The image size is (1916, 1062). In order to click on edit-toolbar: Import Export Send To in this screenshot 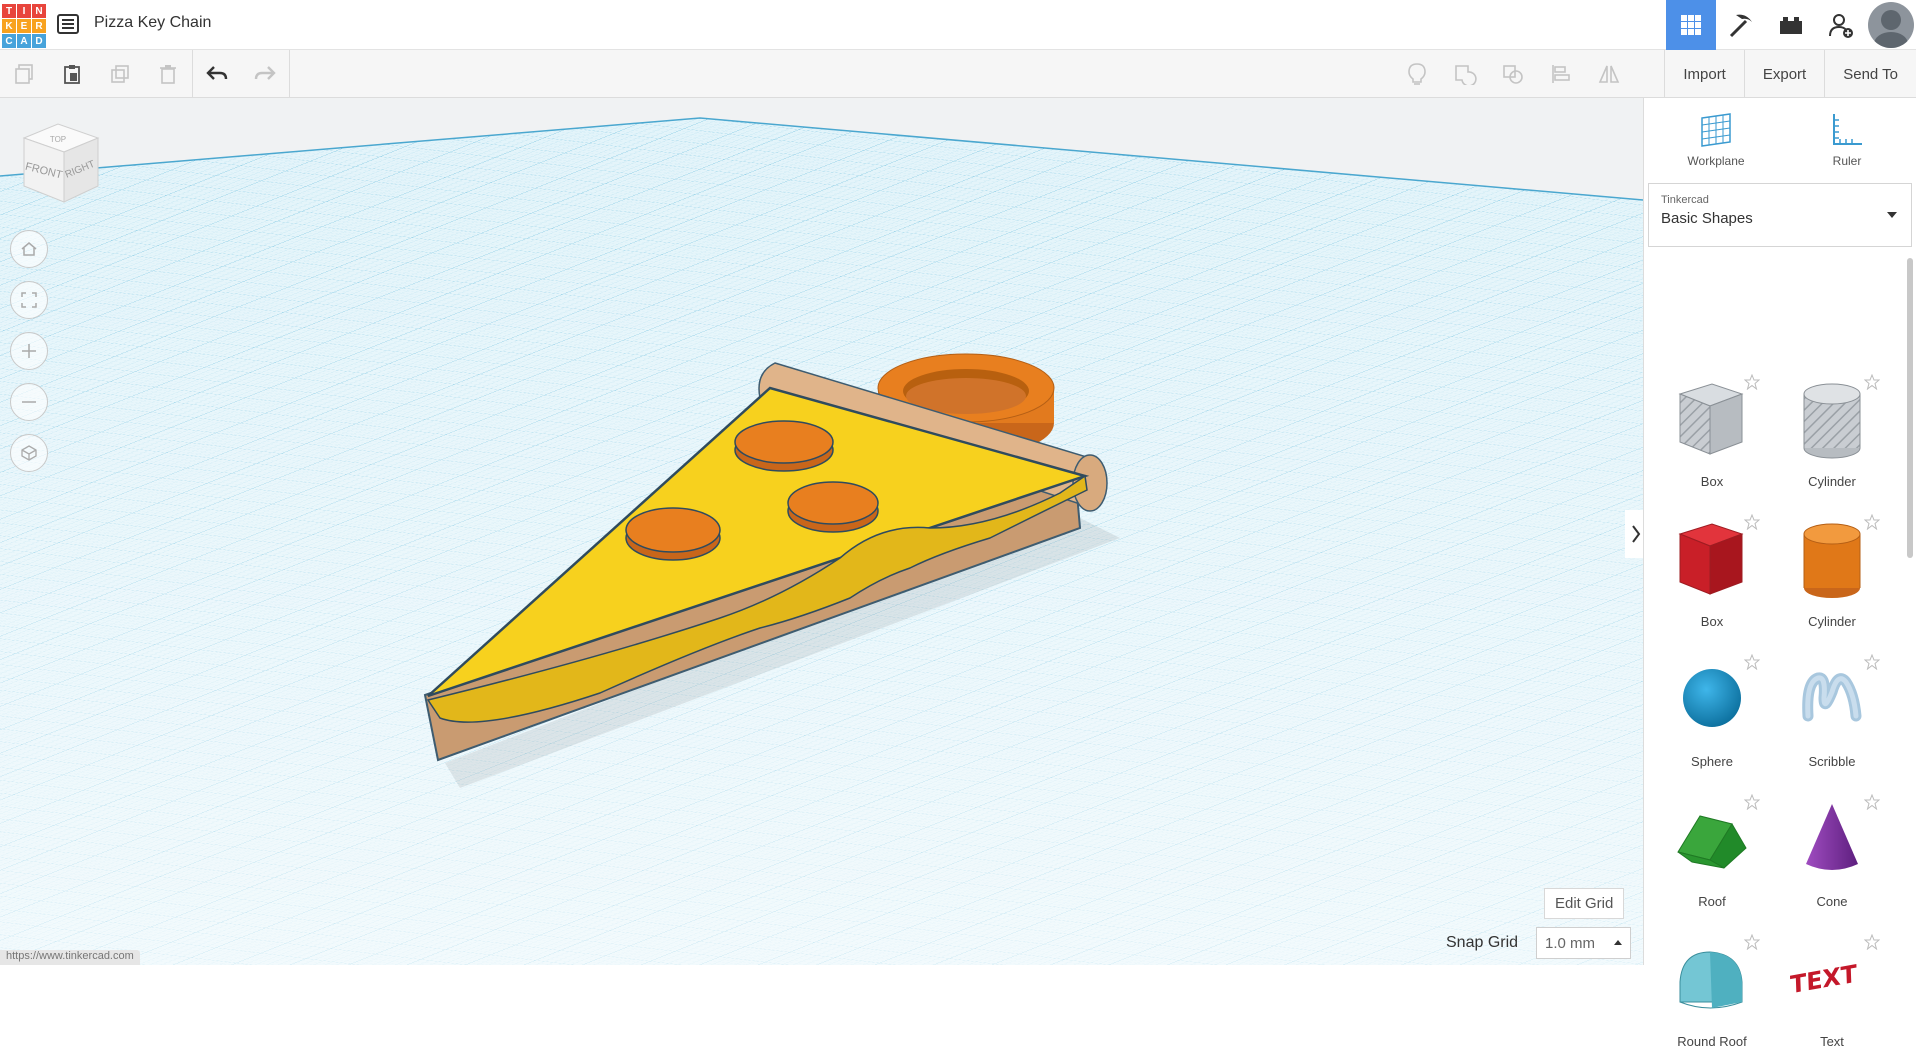, I will do `click(958, 74)`.